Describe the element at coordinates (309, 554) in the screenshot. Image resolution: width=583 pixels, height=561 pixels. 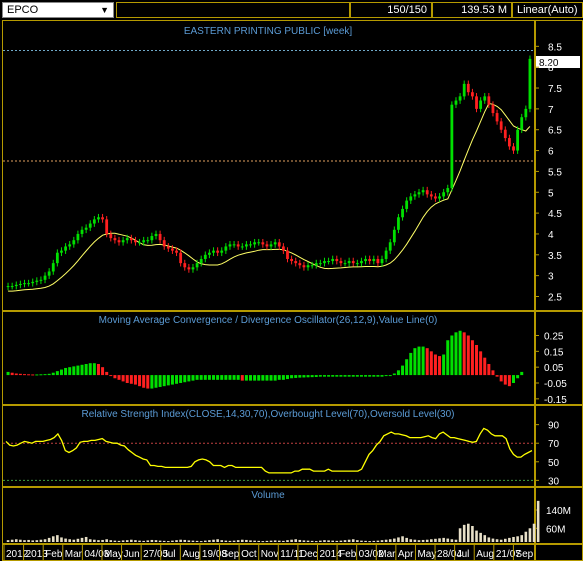
I see `date-tick-label: Dec` at that location.